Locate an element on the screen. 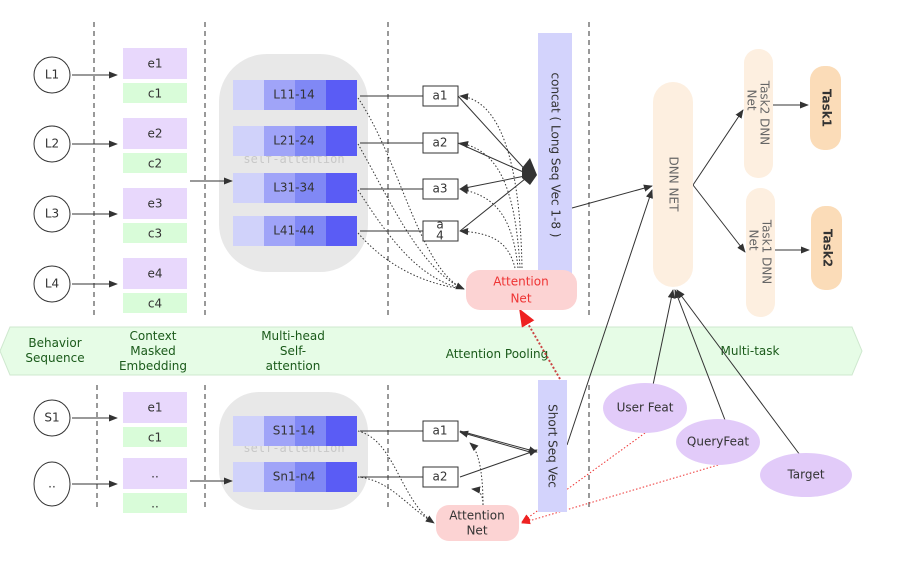 Image resolution: width=915 pixels, height=578 pixels. task2-dnn-label-line2: Net is located at coordinates (752, 99).